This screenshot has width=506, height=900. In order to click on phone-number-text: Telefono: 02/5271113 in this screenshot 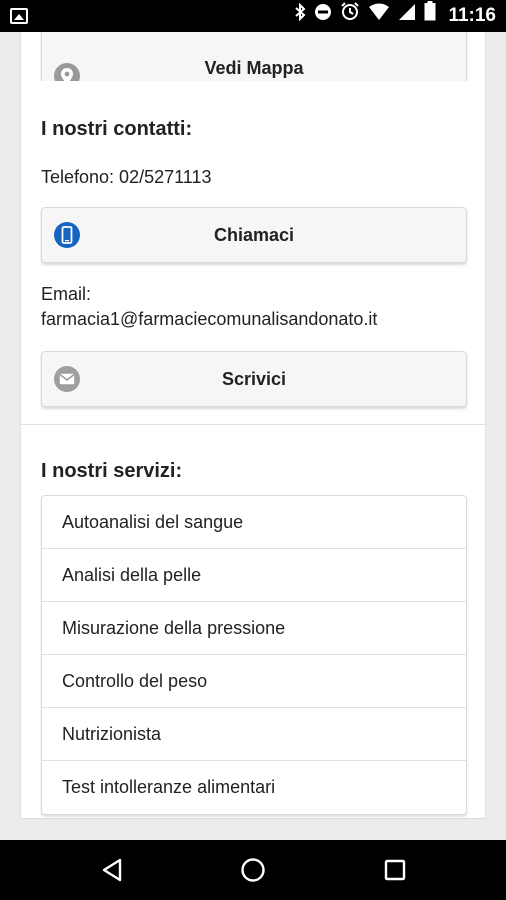, I will do `click(126, 177)`.